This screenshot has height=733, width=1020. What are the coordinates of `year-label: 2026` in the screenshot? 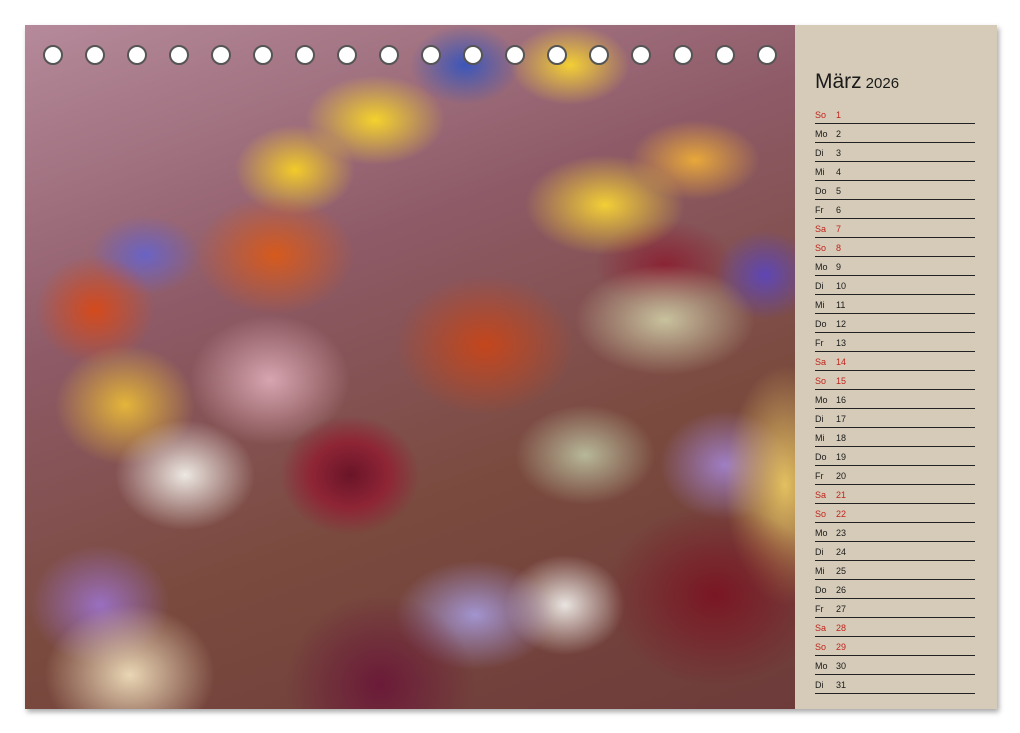 It's located at (882, 83).